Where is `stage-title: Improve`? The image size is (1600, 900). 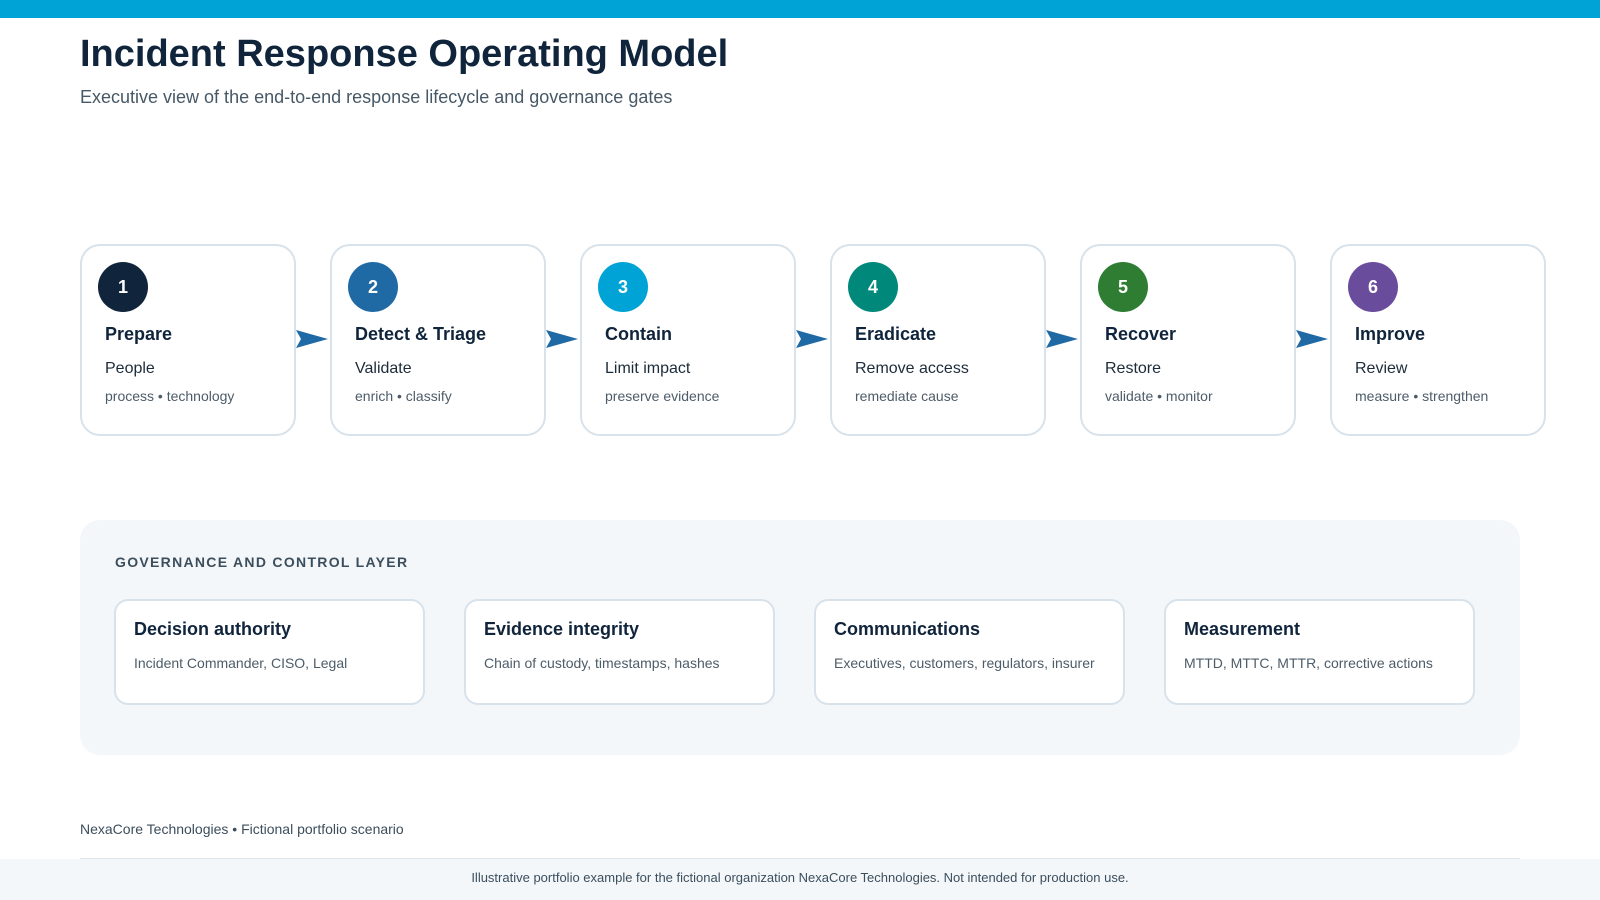
stage-title: Improve is located at coordinates (1390, 334).